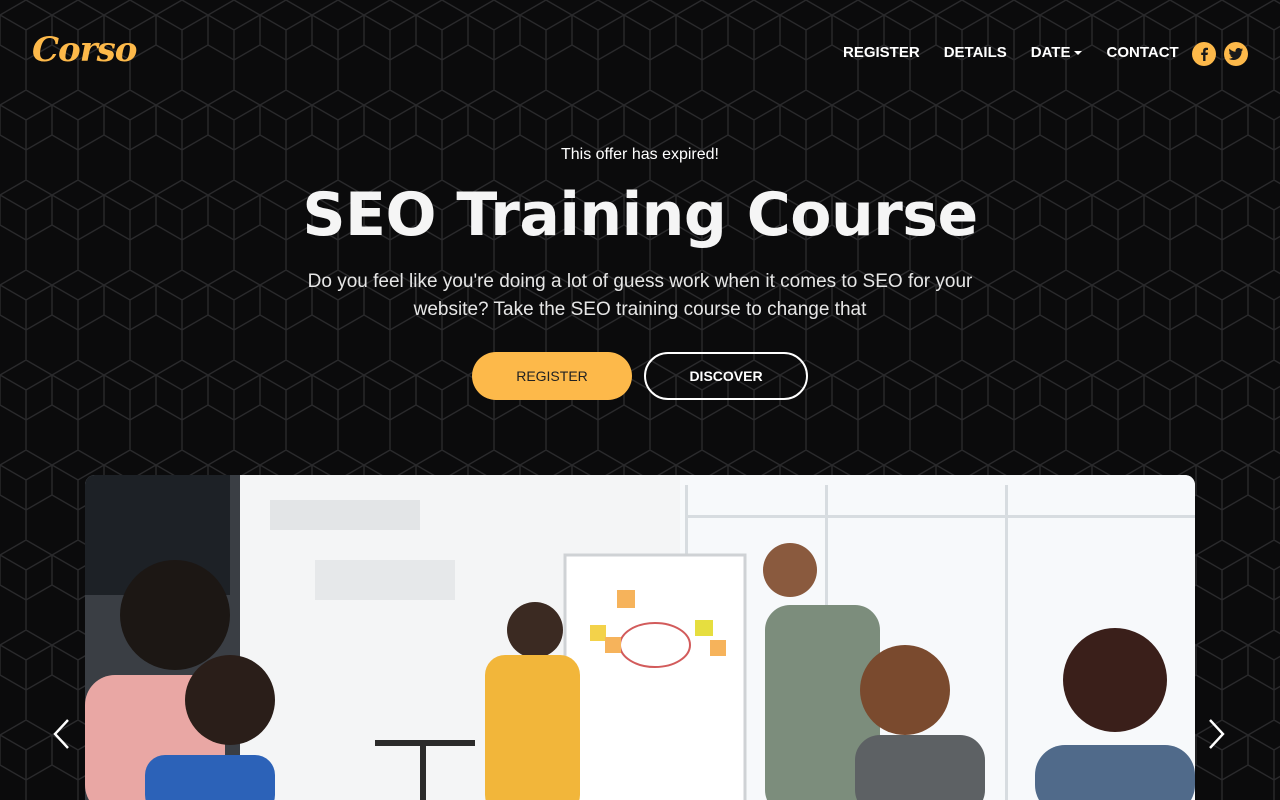  I want to click on discover-button: DISCOVER, so click(726, 376).